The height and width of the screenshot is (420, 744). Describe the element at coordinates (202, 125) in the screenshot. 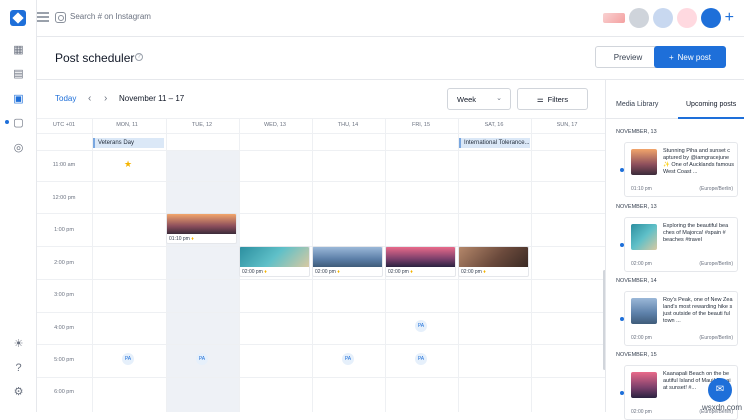

I see `day-header: TUE, 12` at that location.